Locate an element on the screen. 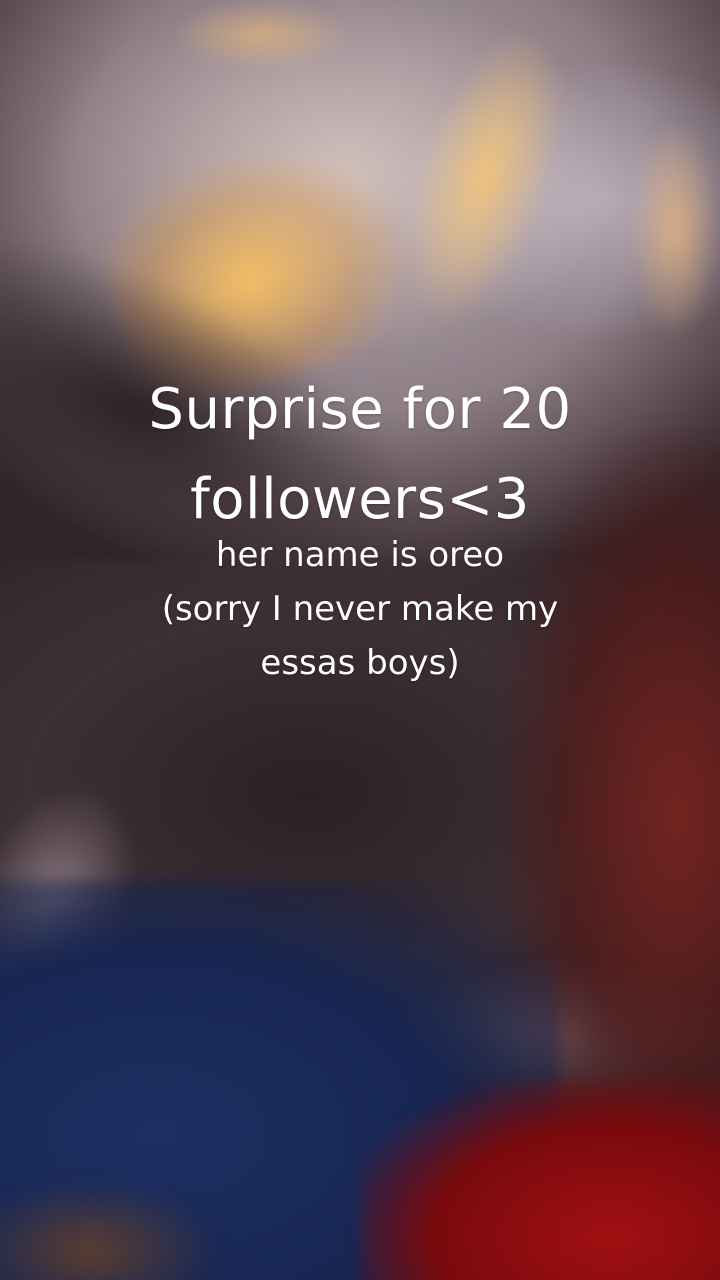  caption-subtitle-line: essas boys) is located at coordinates (360, 663).